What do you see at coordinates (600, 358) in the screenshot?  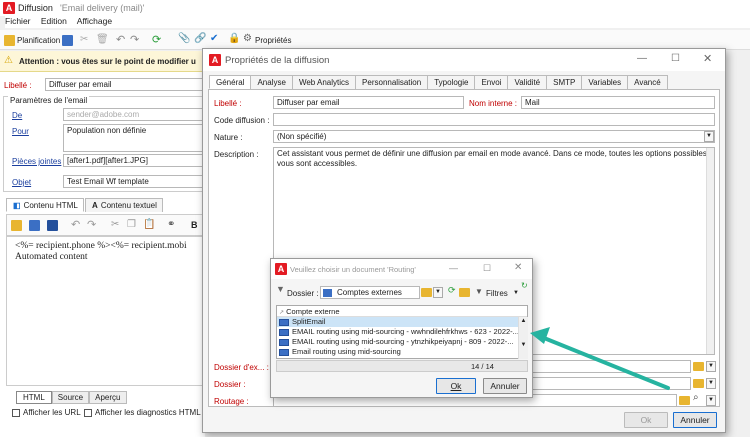 I see `annotation-arrow` at bounding box center [600, 358].